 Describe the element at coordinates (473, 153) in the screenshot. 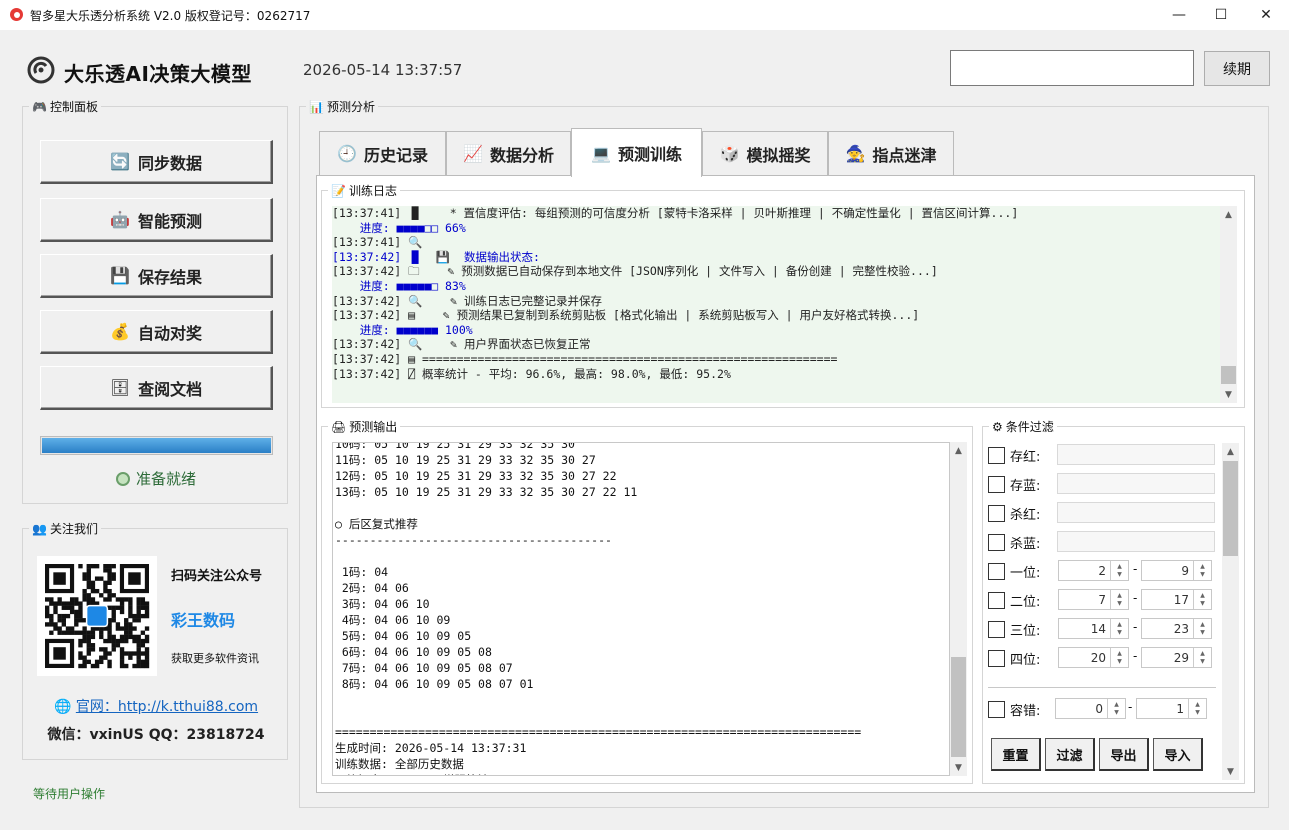

I see `chart-icon: 📈` at that location.